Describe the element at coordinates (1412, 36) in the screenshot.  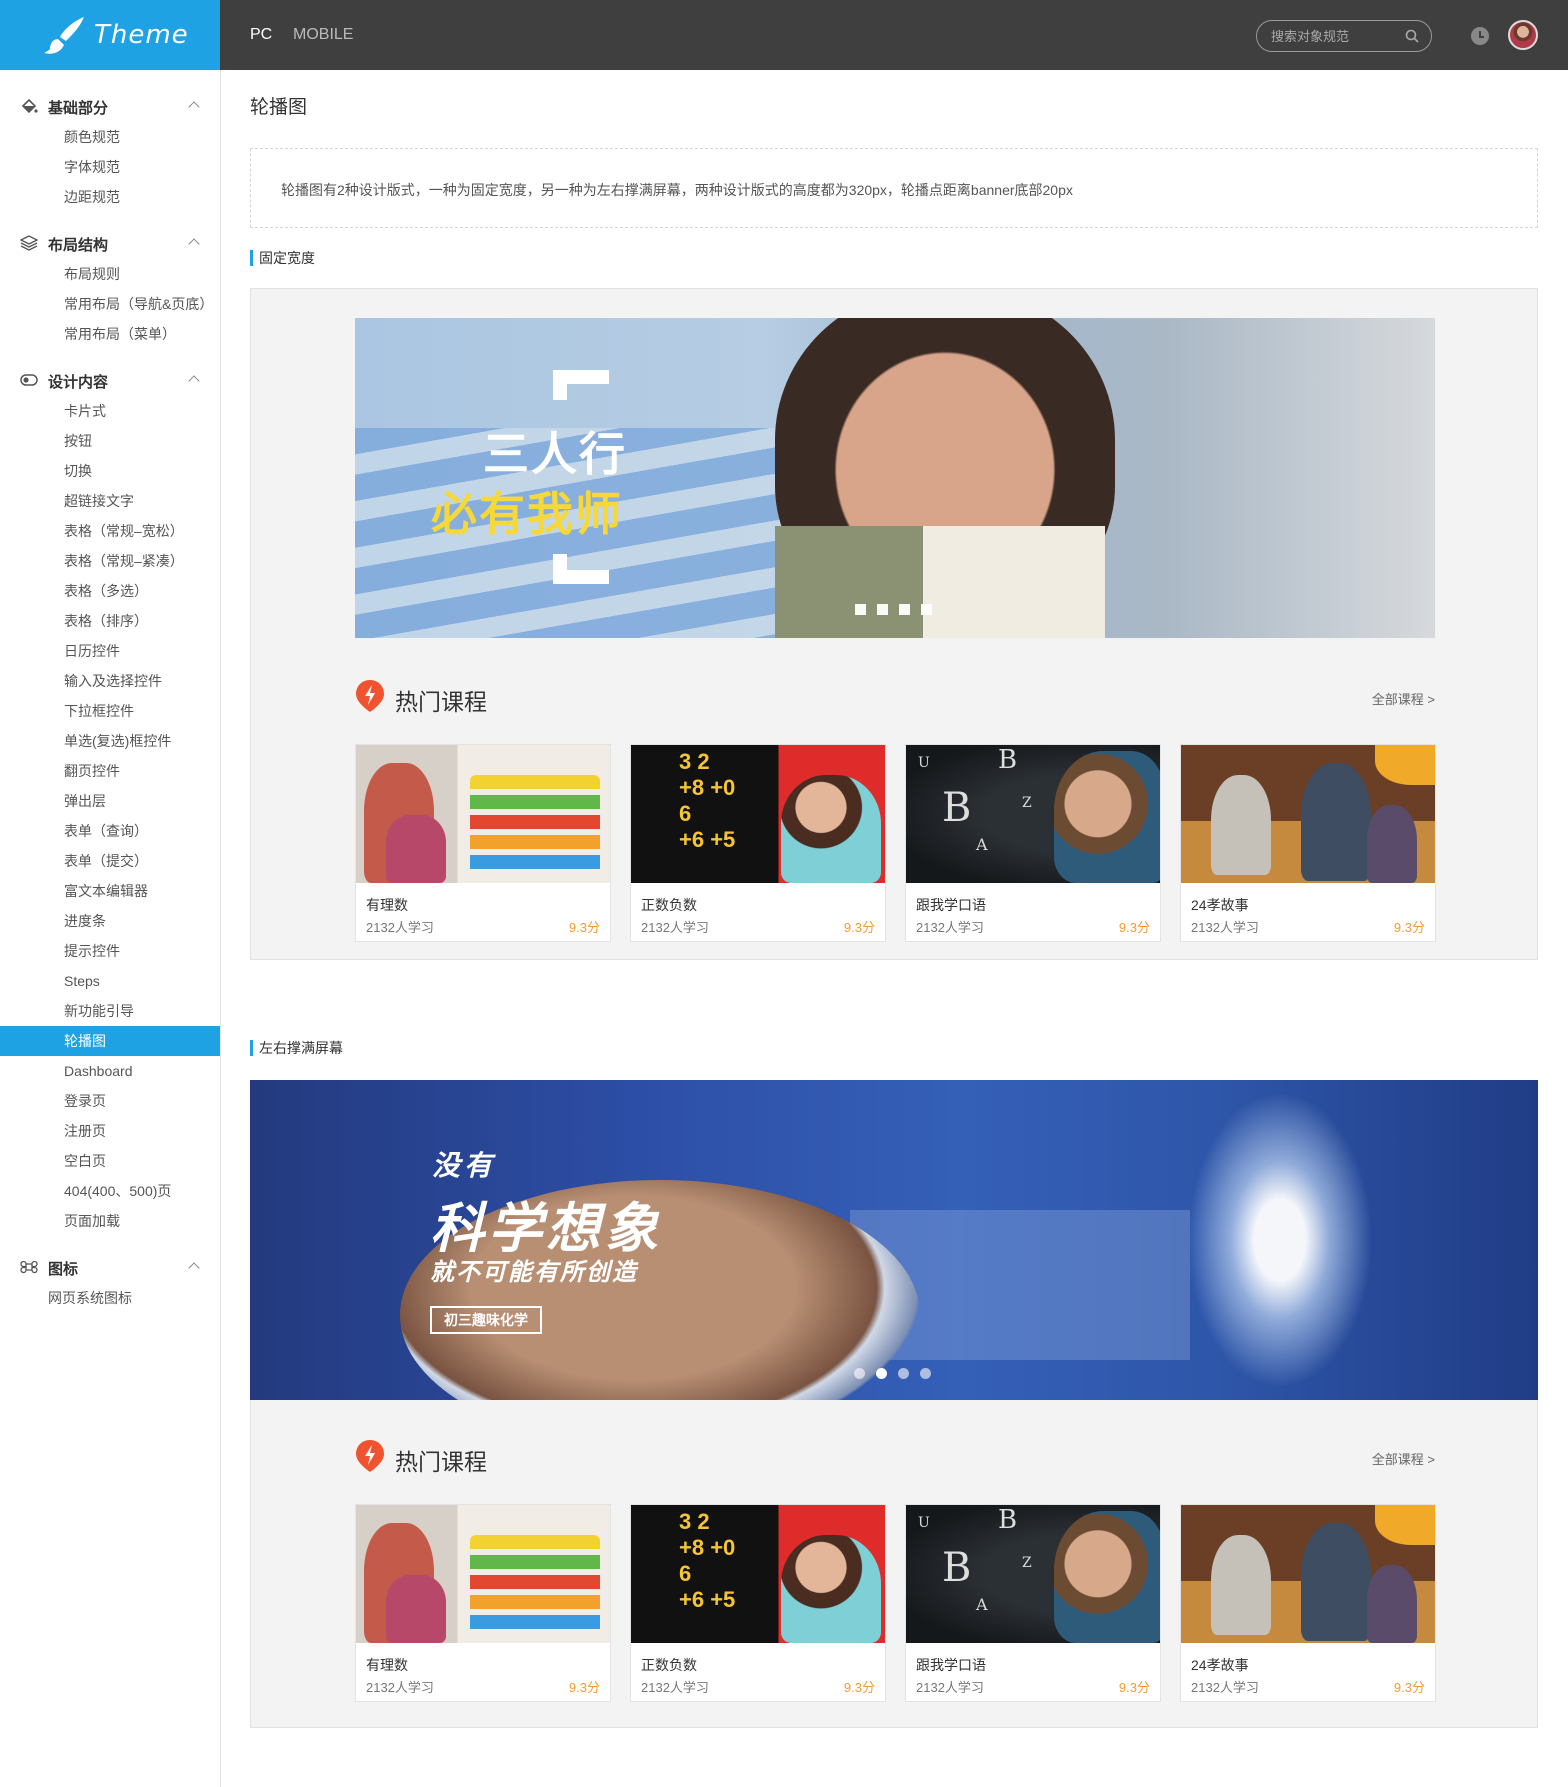
I see `search-icon` at that location.